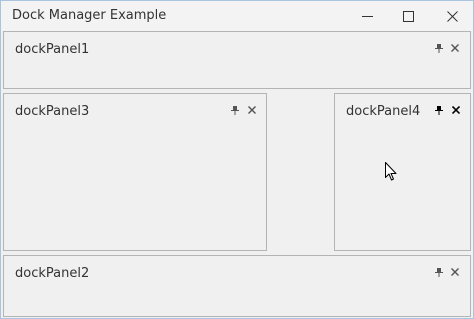  I want to click on minimize-icon, so click(367, 16).